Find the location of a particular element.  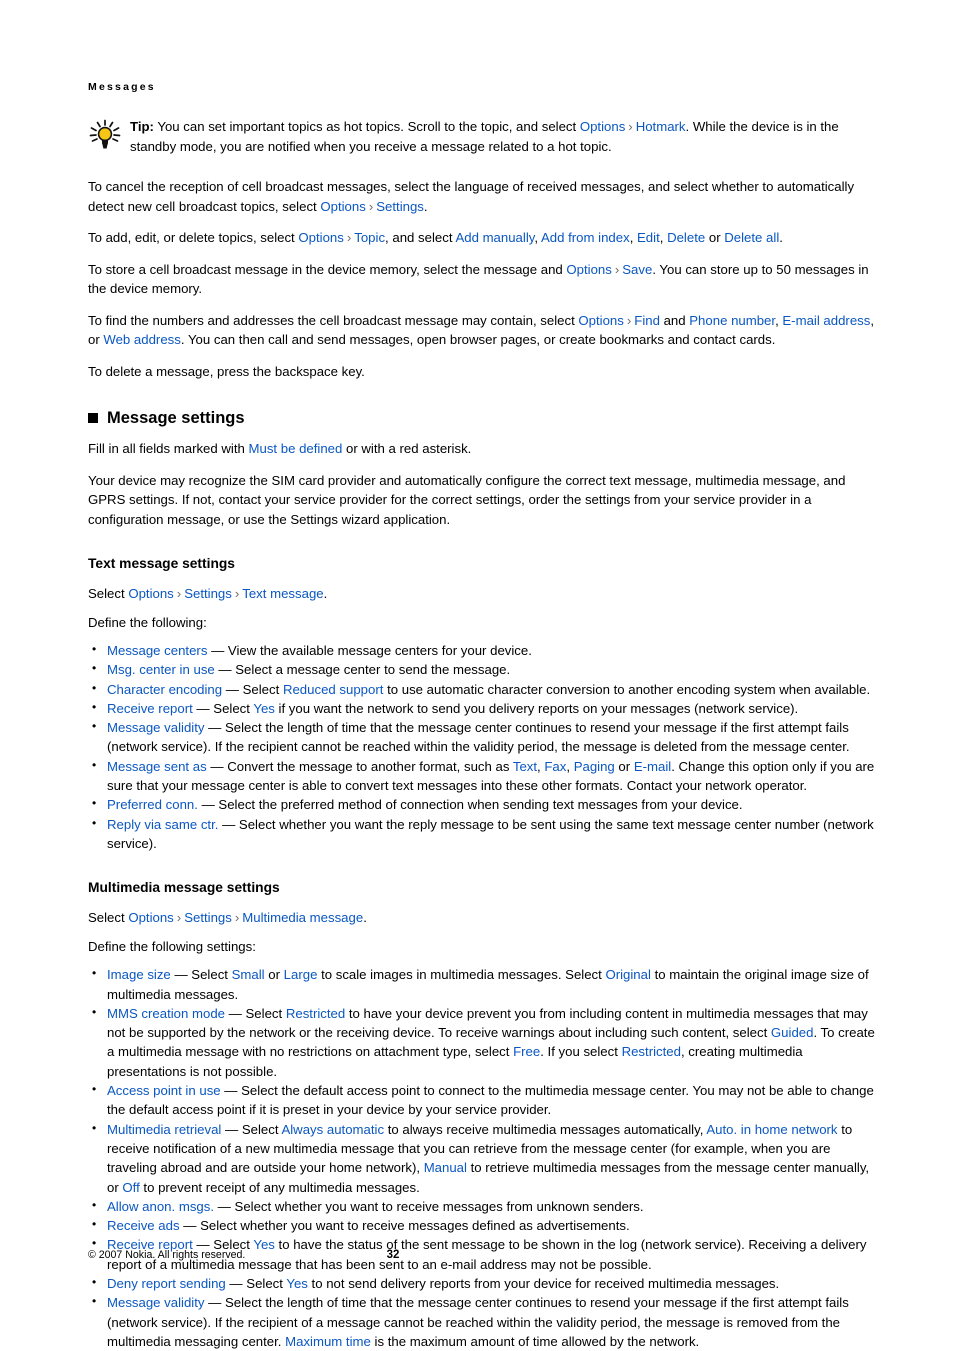

setting-value-link: Maximum time is located at coordinates (328, 1341).